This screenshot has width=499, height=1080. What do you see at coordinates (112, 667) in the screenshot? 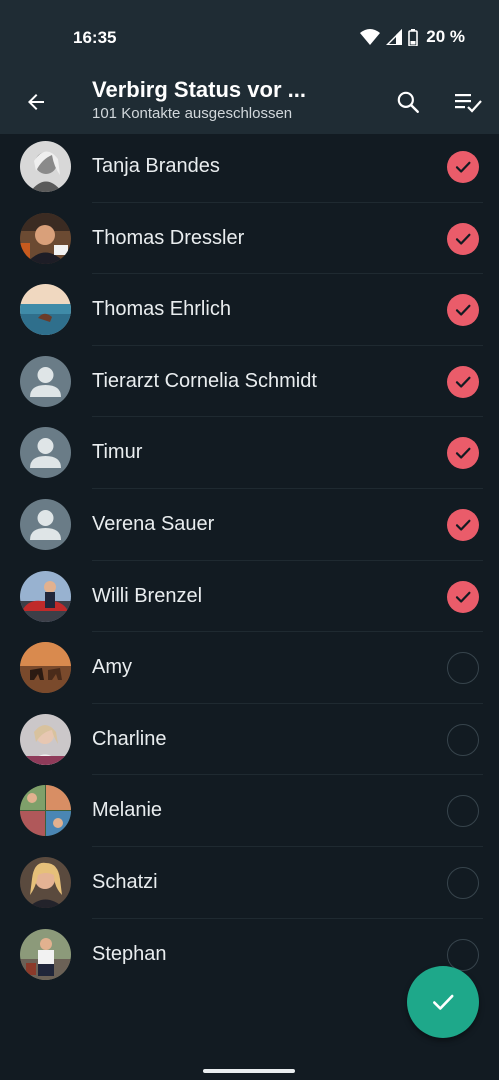
I see `contact-name: Amy` at bounding box center [112, 667].